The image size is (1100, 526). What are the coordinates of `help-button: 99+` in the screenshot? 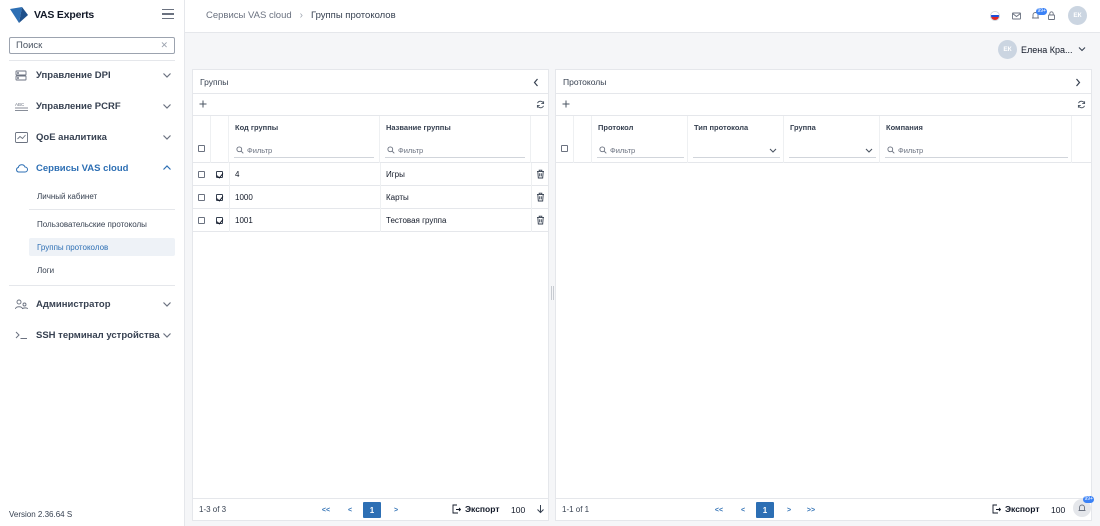 It's located at (1084, 506).